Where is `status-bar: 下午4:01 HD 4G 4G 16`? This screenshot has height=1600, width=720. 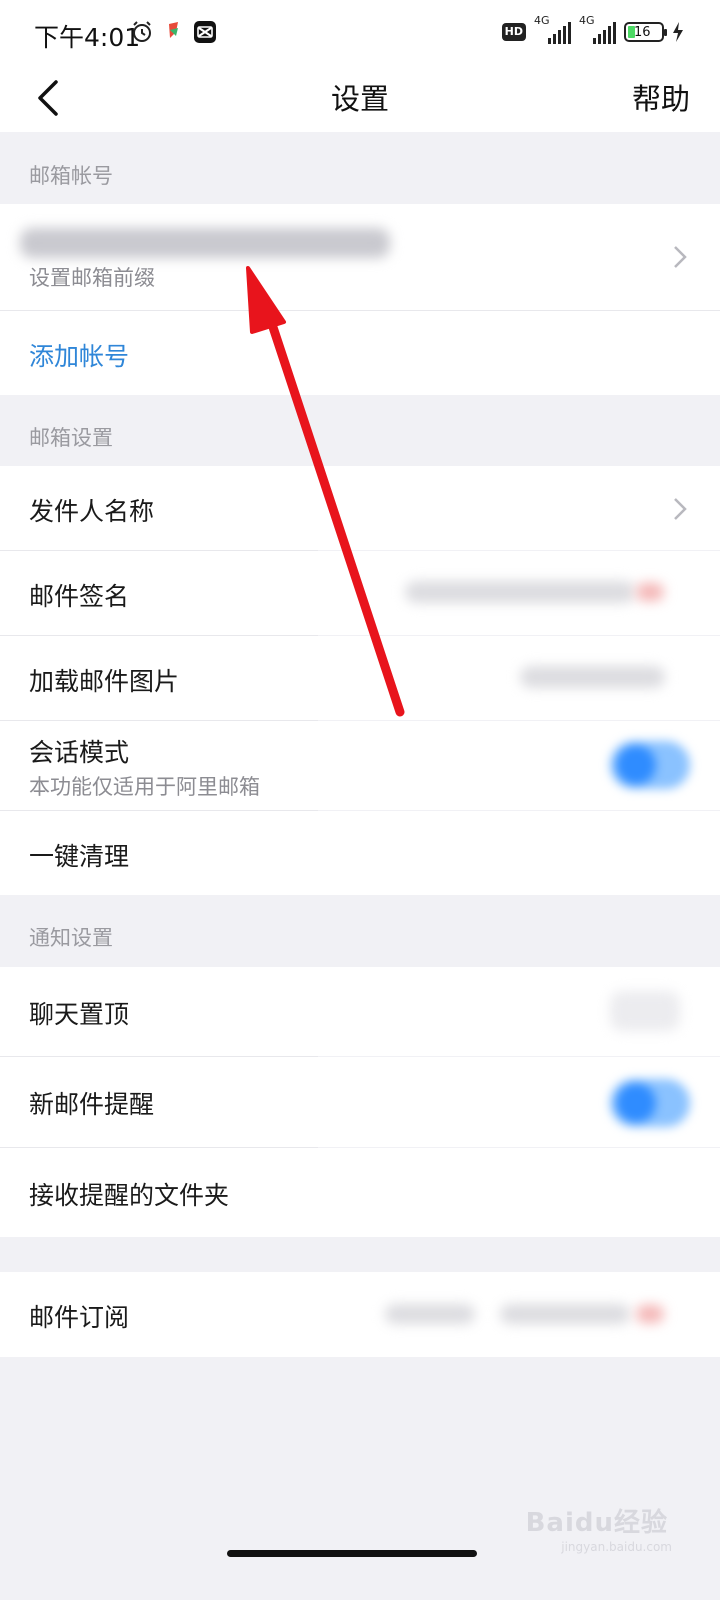 status-bar: 下午4:01 HD 4G 4G 16 is located at coordinates (360, 32).